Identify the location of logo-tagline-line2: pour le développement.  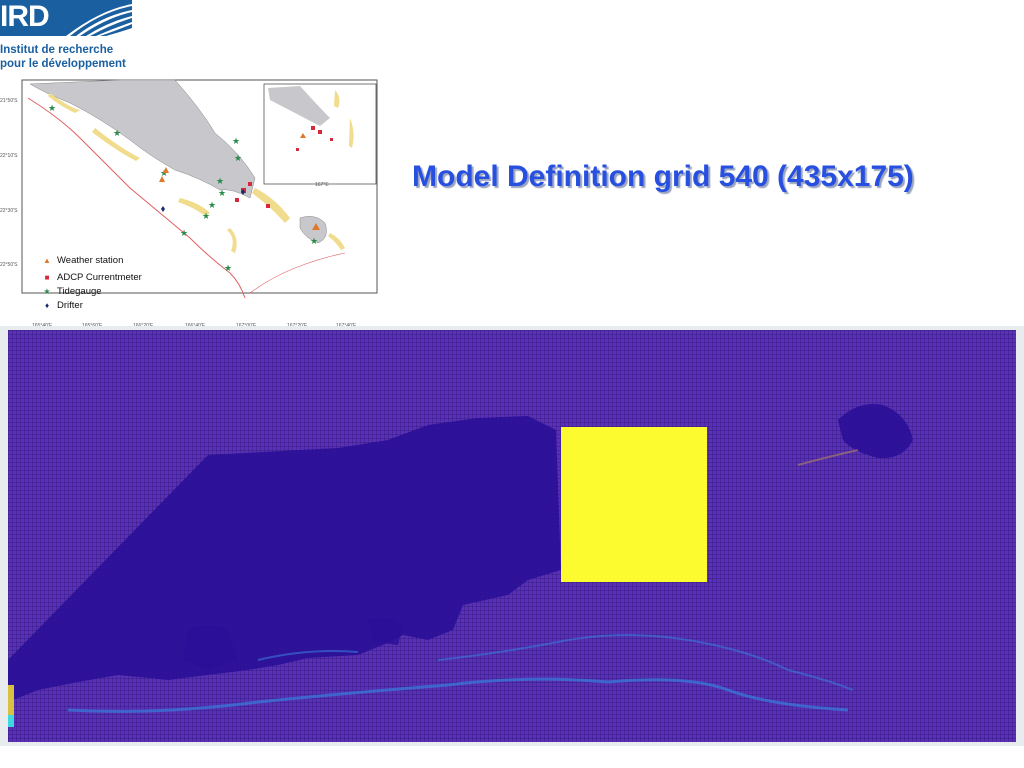
(63, 64).